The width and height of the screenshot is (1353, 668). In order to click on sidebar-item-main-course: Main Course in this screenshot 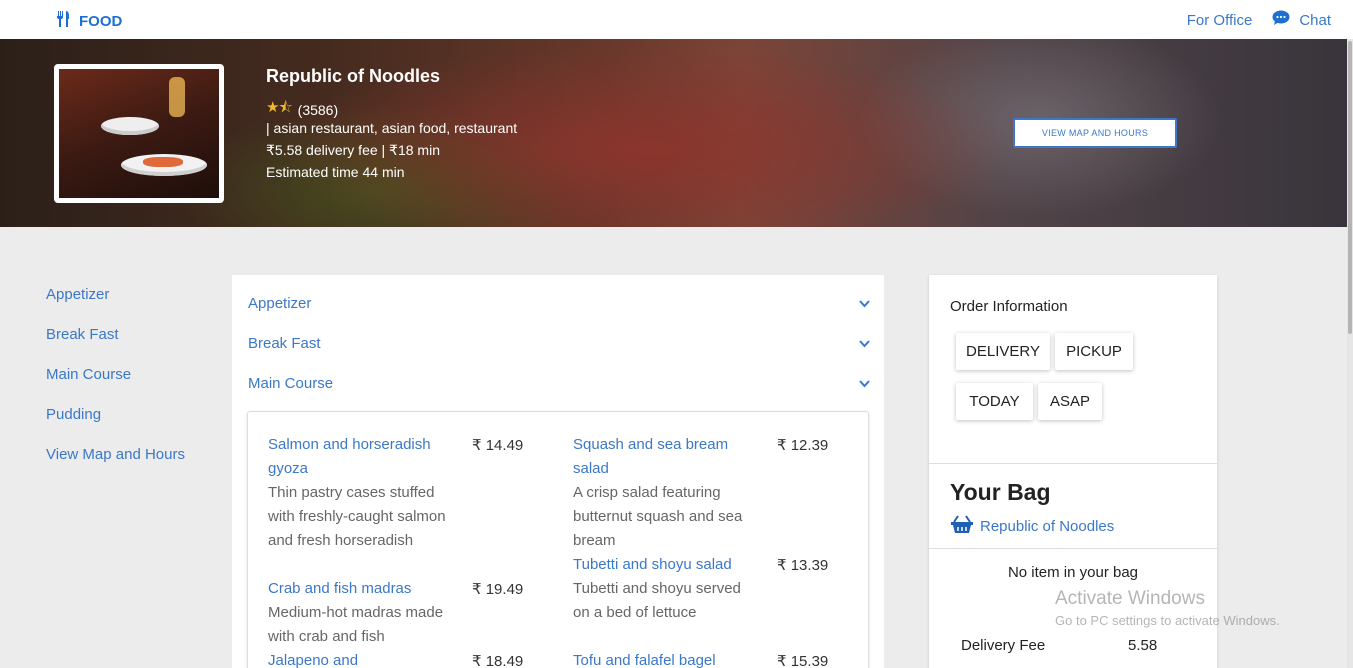, I will do `click(115, 385)`.